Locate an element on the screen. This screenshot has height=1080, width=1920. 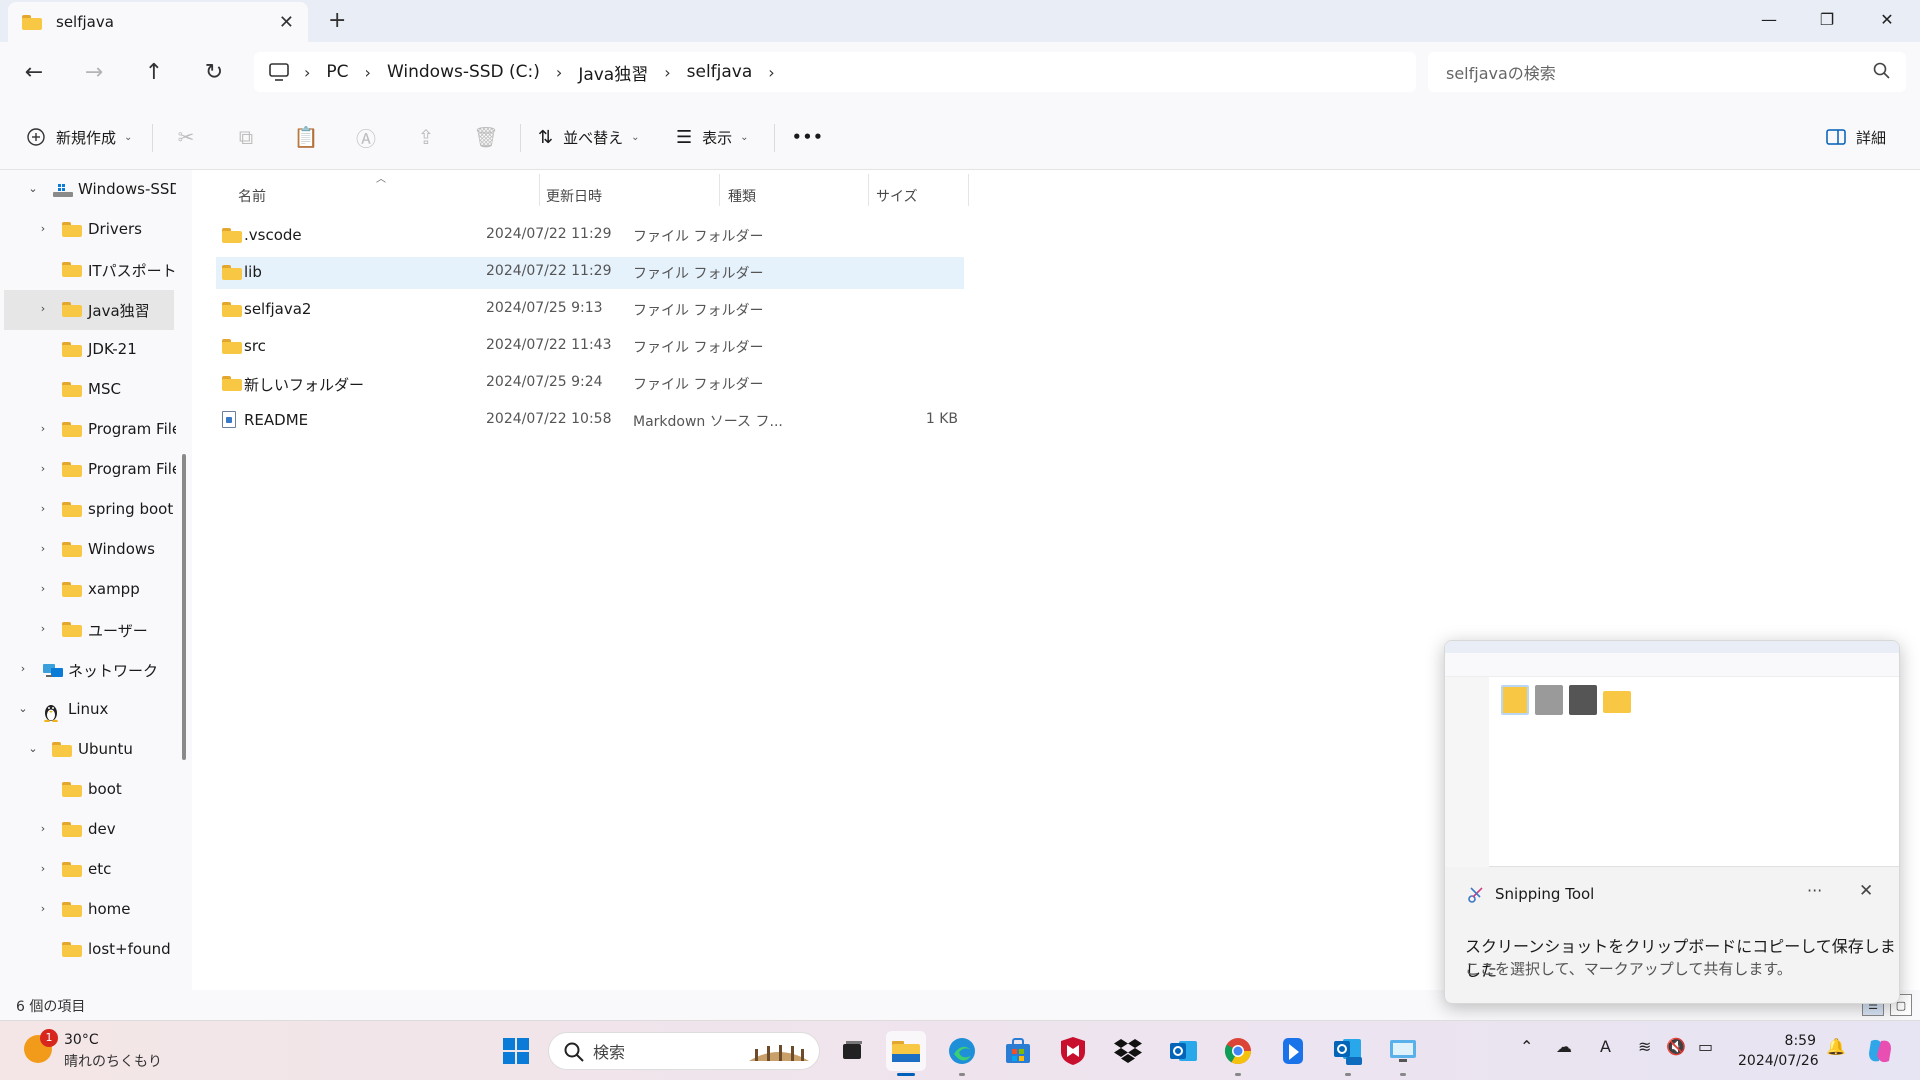
start-button is located at coordinates (516, 1051).